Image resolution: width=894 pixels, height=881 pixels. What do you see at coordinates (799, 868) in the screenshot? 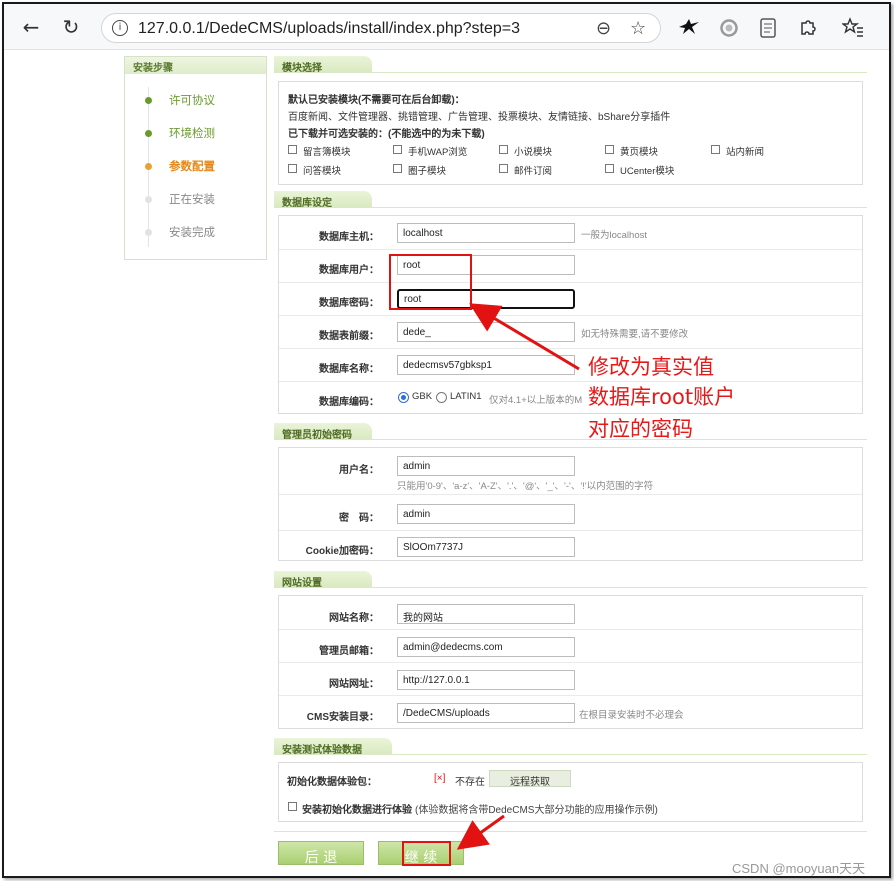
I see `csdn-watermark: CSDN @mooyuan天天` at bounding box center [799, 868].